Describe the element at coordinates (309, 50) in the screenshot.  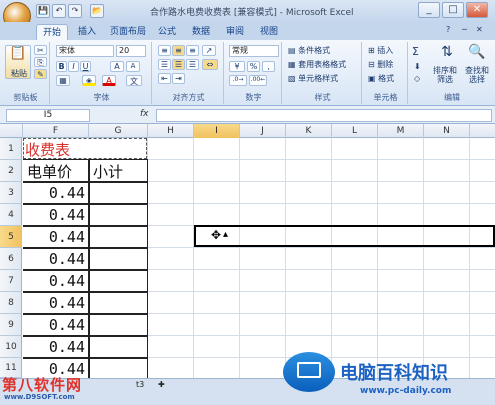
I see `conditional-format-button: ▤ 条件格式` at that location.